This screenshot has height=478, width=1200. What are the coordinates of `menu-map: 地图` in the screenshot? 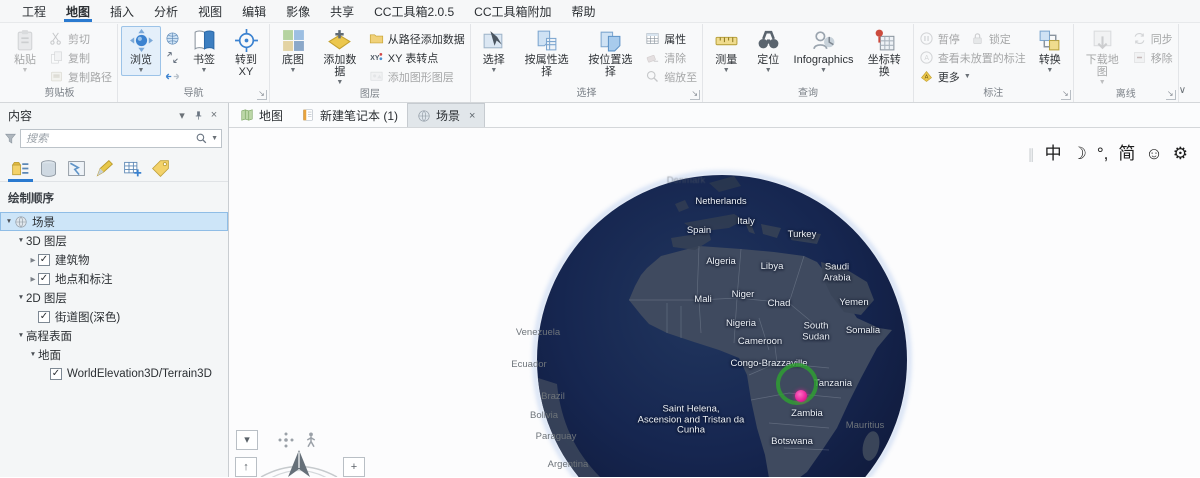 It's located at (78, 11).